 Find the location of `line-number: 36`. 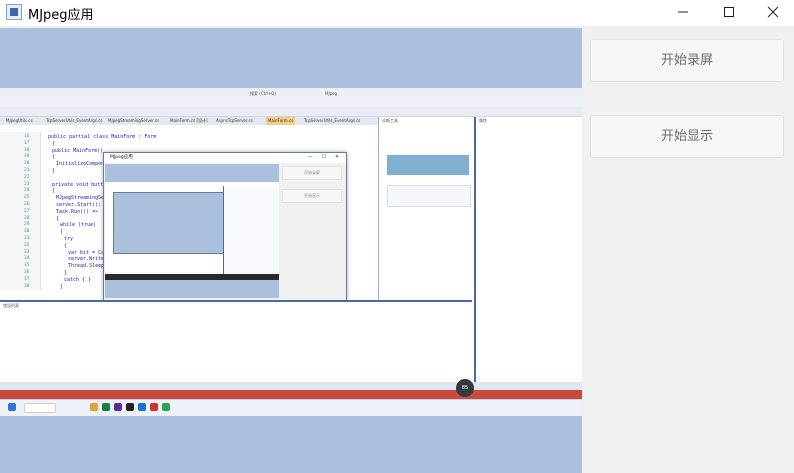

line-number: 36 is located at coordinates (27, 272).